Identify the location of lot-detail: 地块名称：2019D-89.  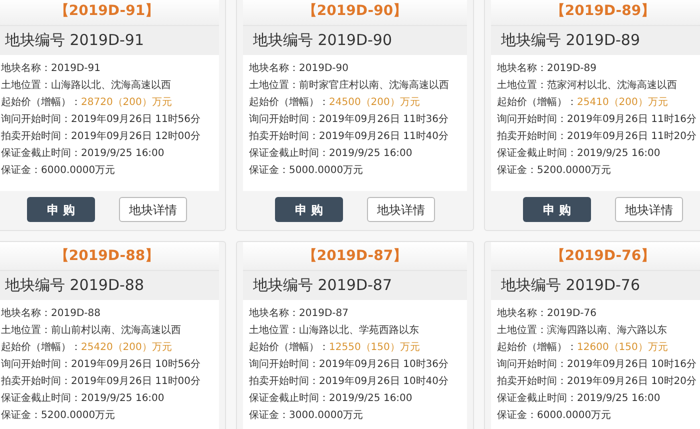
(547, 69).